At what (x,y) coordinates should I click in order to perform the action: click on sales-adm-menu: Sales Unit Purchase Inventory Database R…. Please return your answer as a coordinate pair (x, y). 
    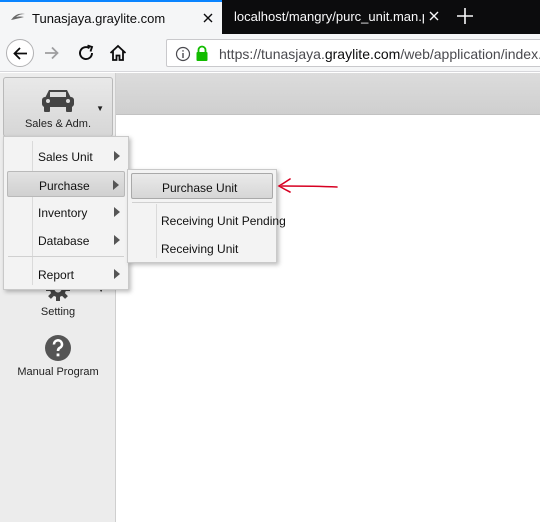
    Looking at the image, I should click on (66, 213).